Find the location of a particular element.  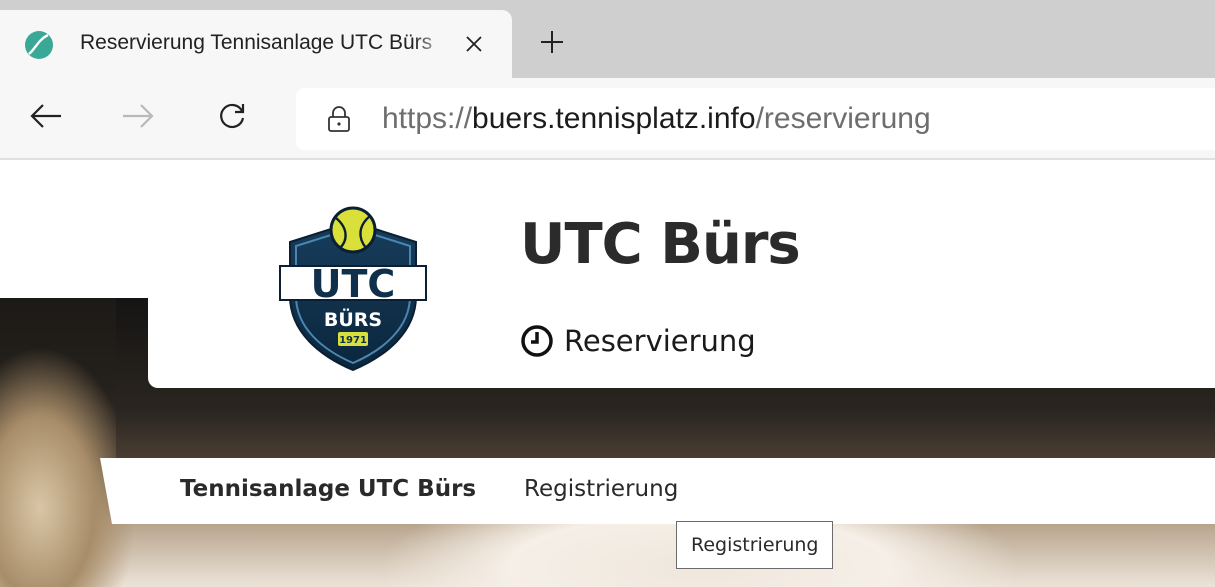

lock-icon is located at coordinates (339, 119).